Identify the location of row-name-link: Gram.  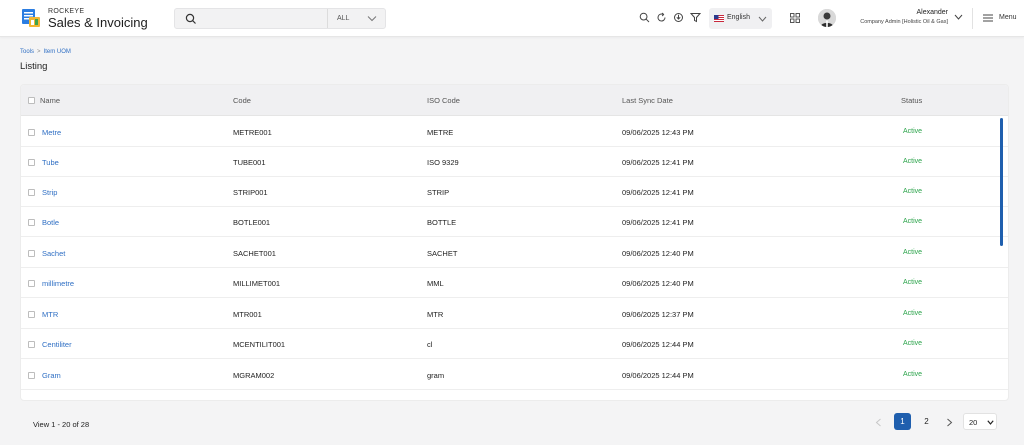
(51, 375).